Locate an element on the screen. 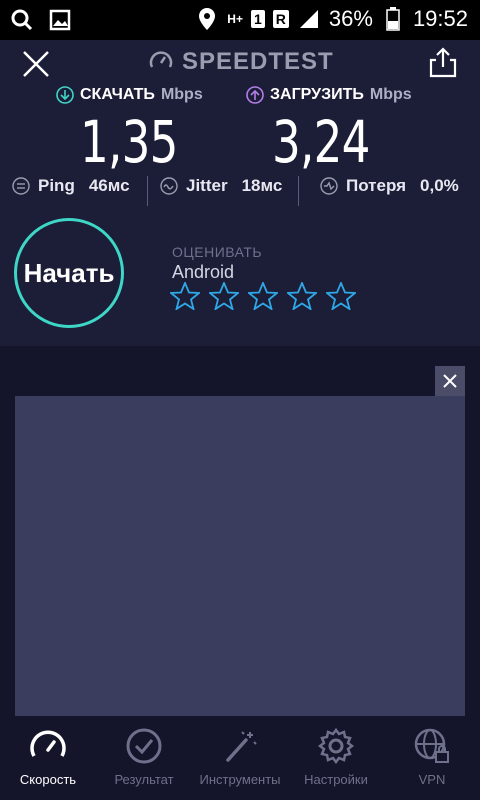 The width and height of the screenshot is (480, 800). status-bar: H+ 1 R 36% 19:52 is located at coordinates (240, 20).